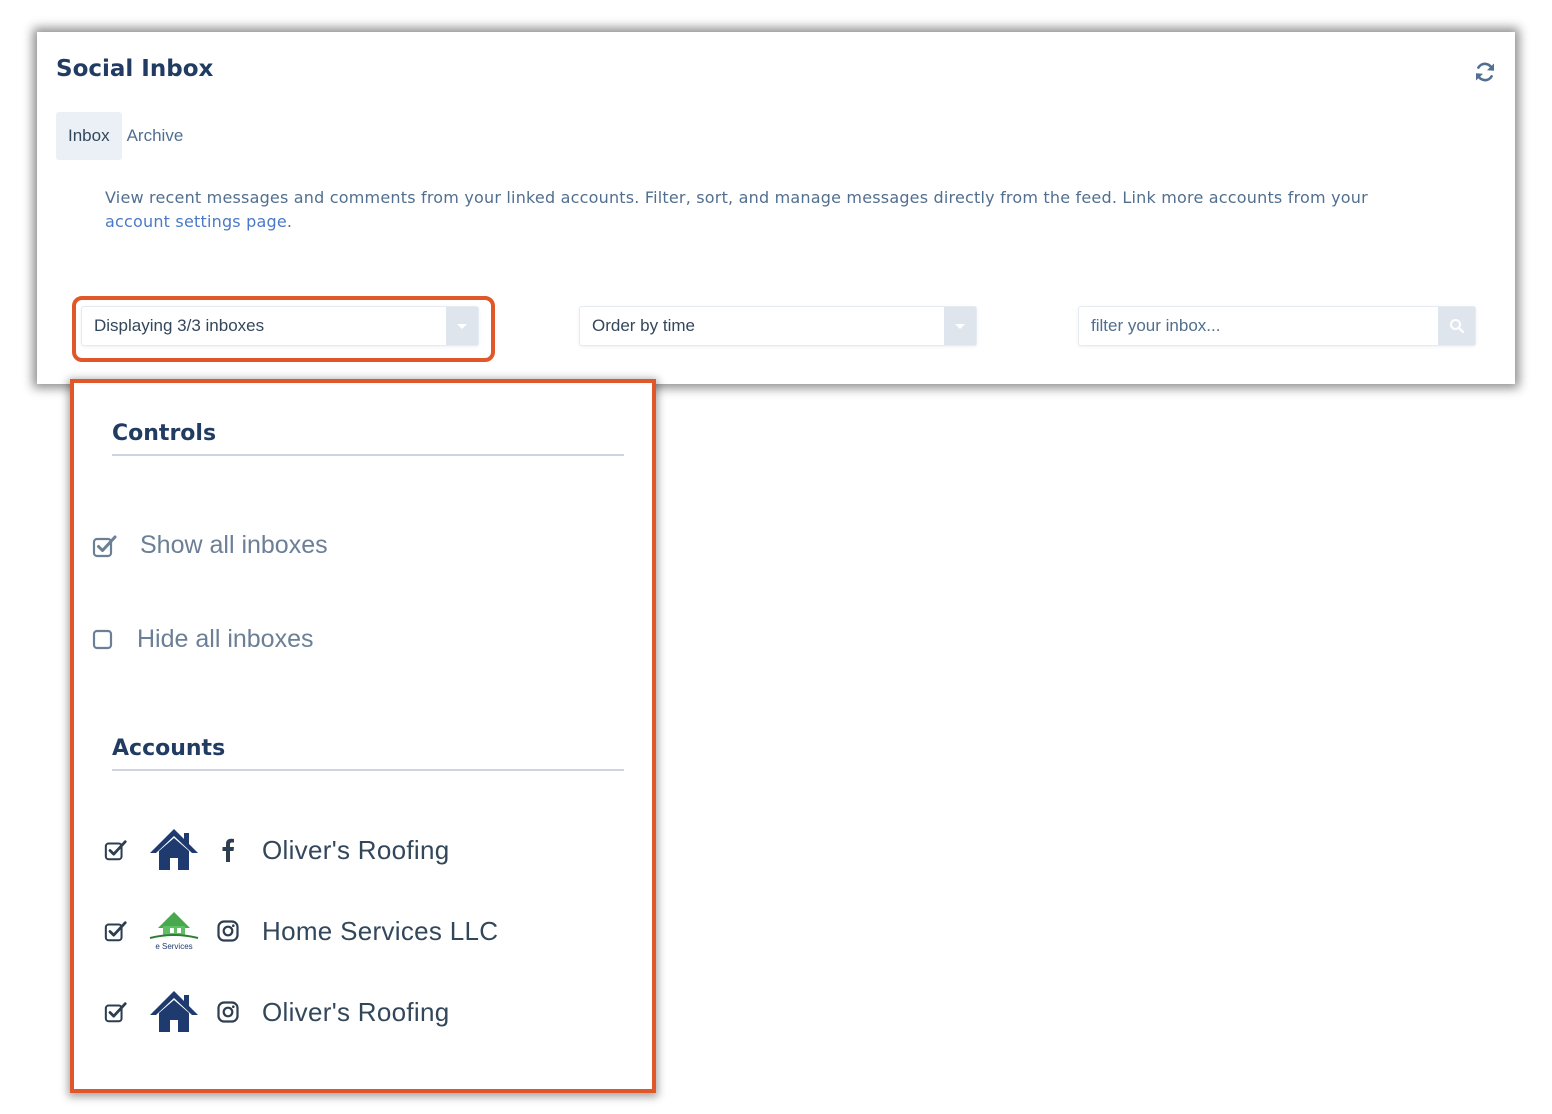 The width and height of the screenshot is (1552, 1114). I want to click on tab-bar: Inbox Archive, so click(122, 136).